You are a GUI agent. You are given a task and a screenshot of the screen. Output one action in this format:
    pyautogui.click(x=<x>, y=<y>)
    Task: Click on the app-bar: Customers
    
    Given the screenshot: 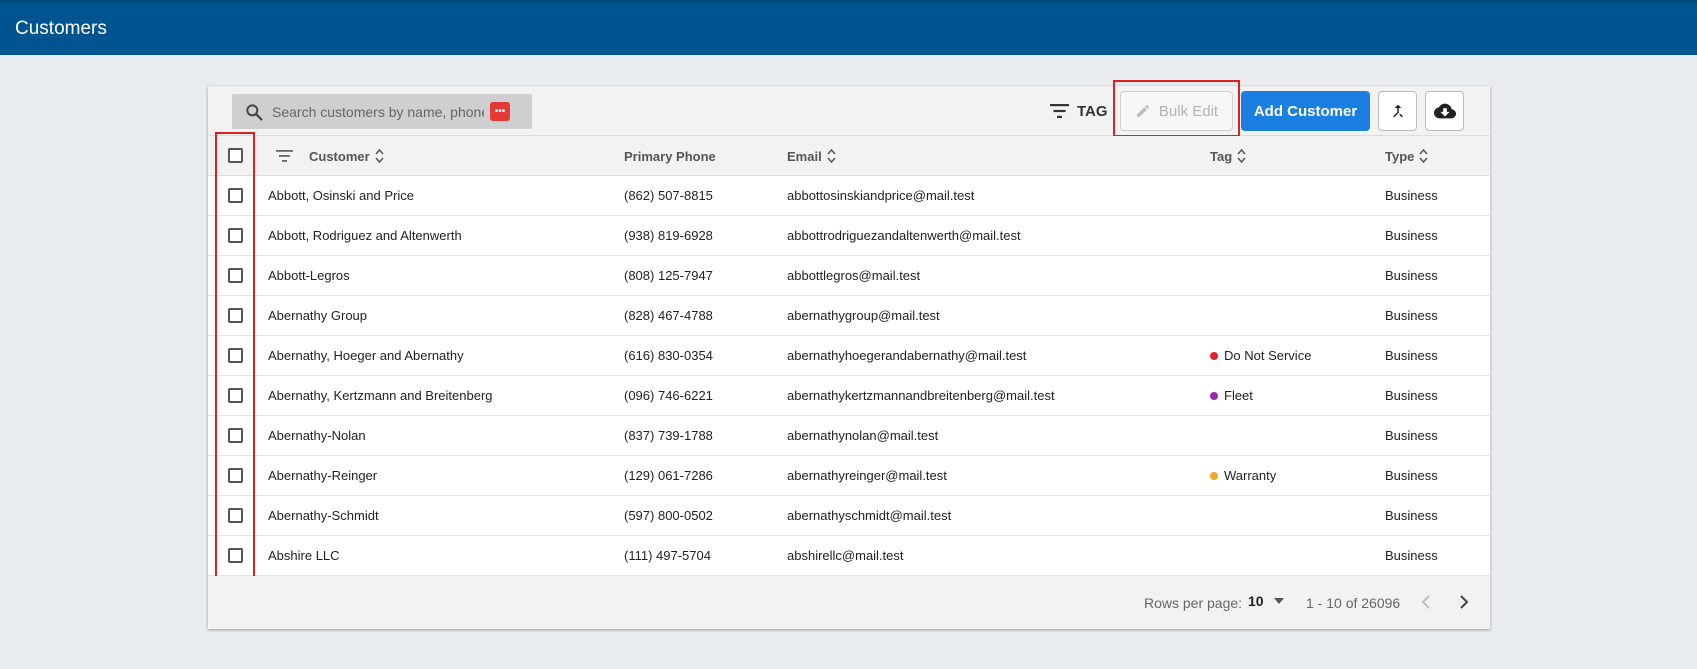 What is the action you would take?
    pyautogui.click(x=848, y=27)
    